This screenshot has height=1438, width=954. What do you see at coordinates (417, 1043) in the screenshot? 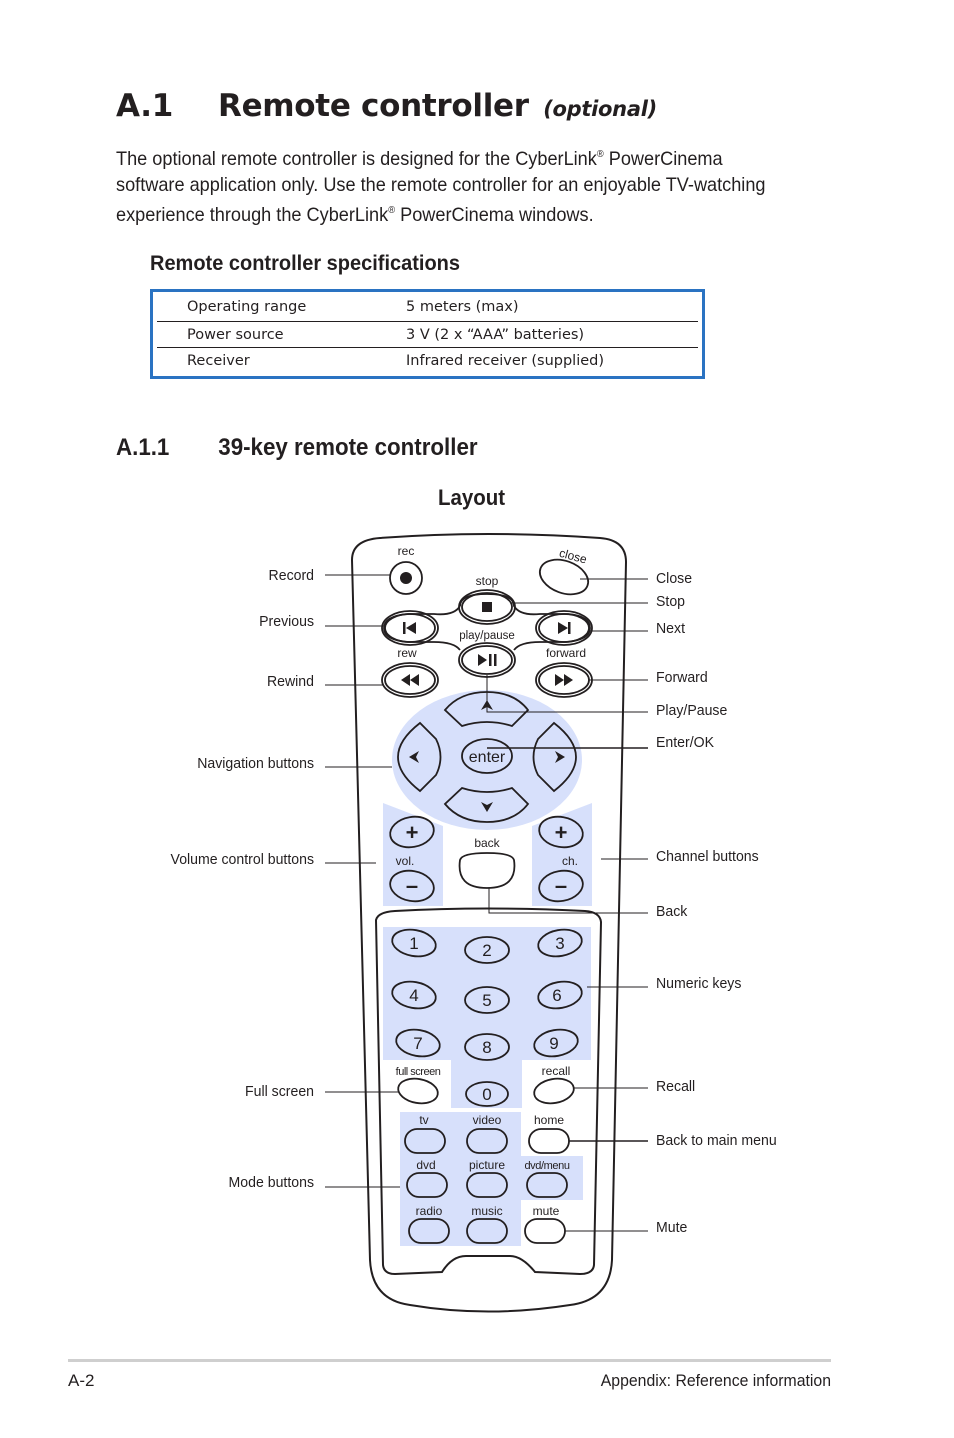
I see `key-7-label: 7` at bounding box center [417, 1043].